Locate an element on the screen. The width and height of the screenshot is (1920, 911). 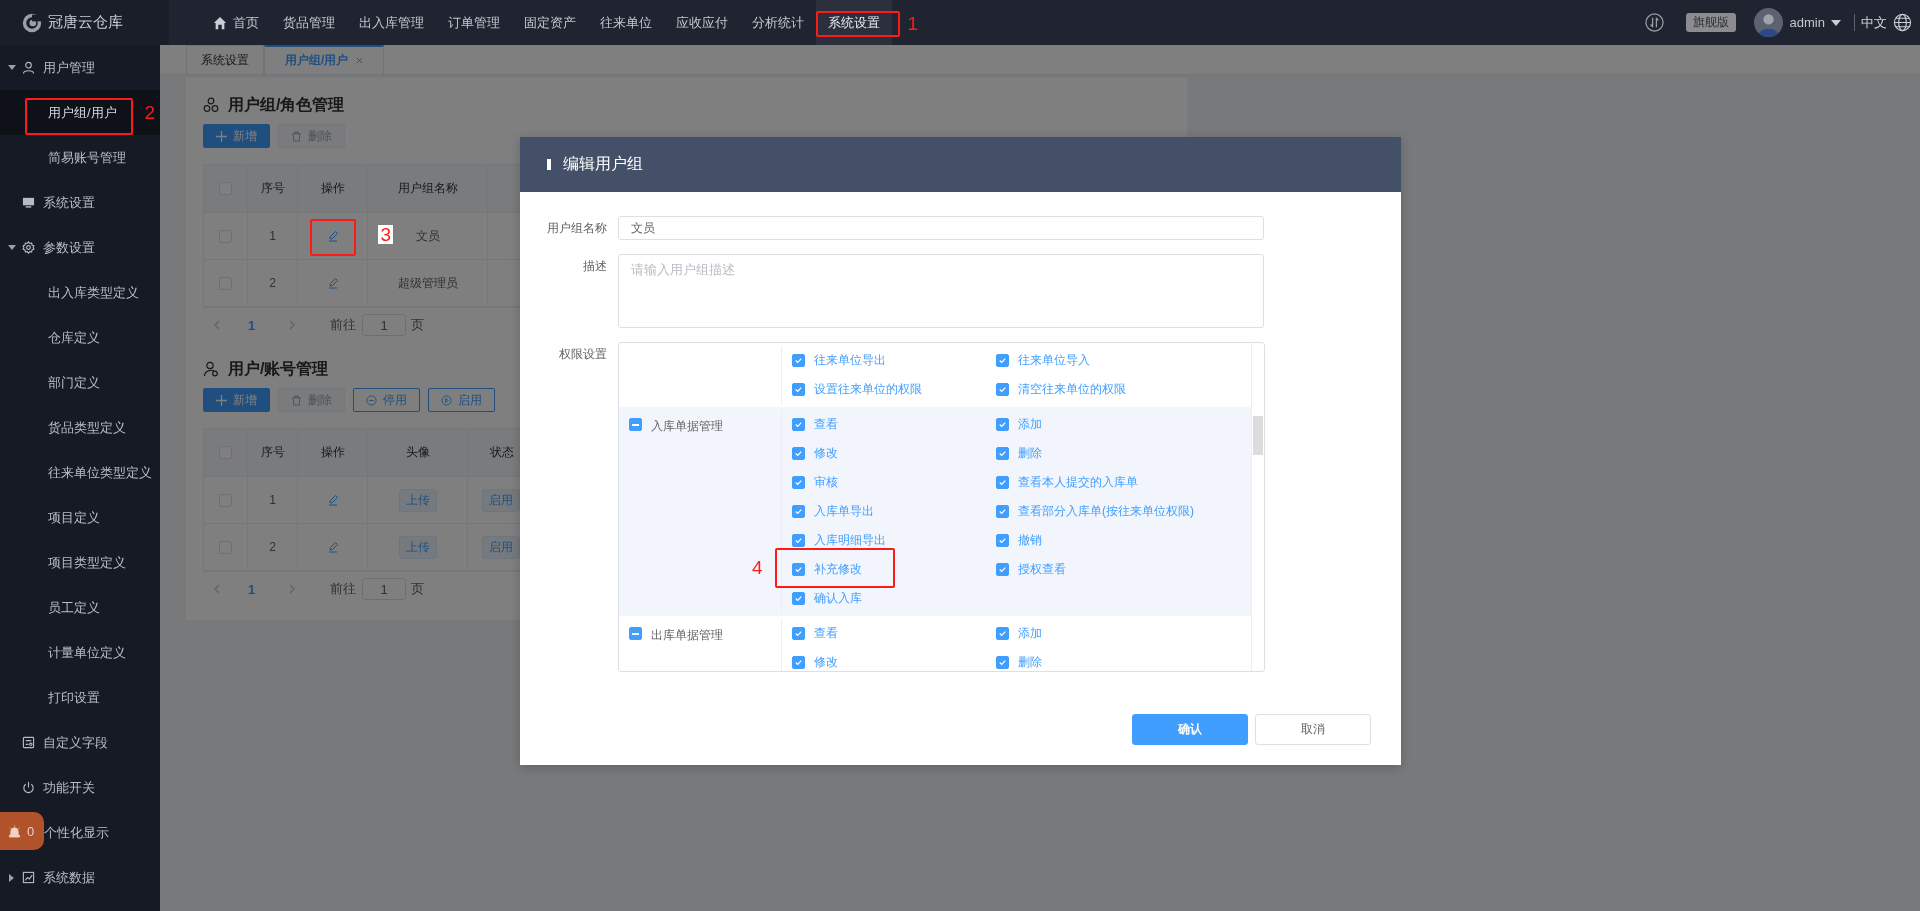
minus-icon is located at coordinates (635, 424).